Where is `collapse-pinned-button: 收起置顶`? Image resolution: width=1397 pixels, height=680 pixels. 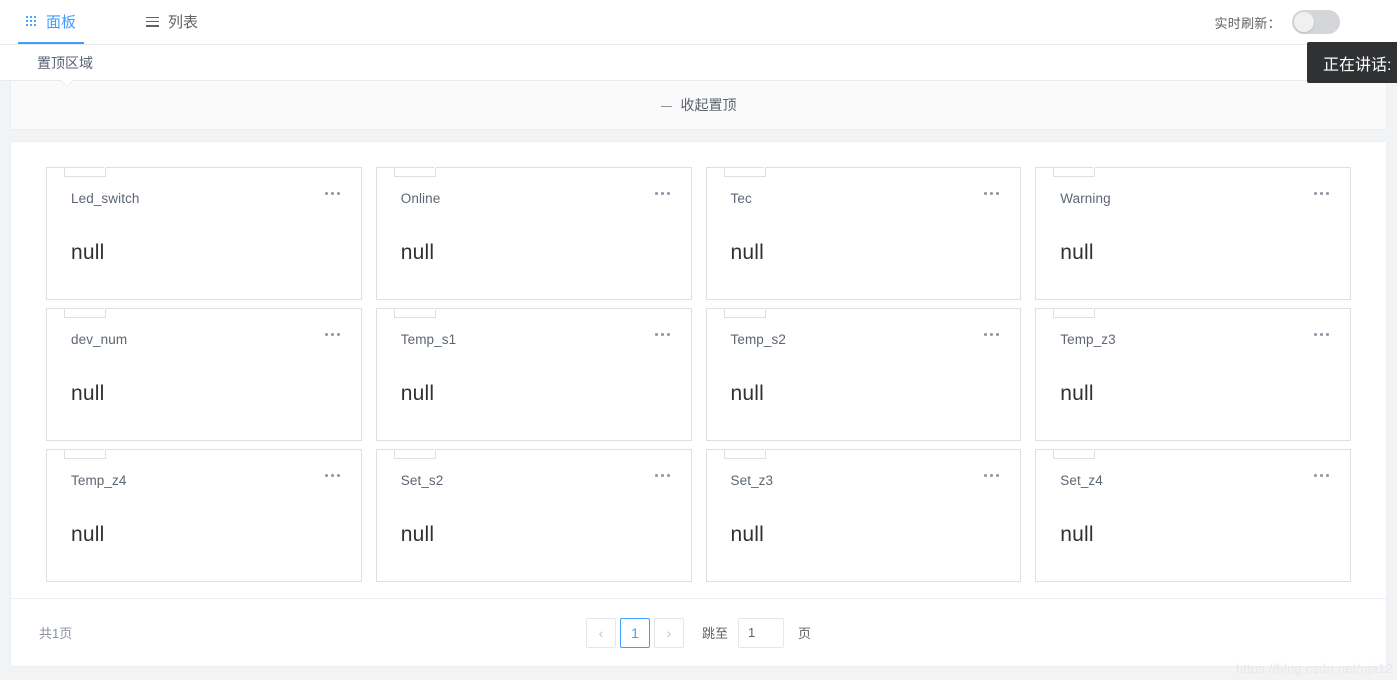 collapse-pinned-button: 收起置顶 is located at coordinates (698, 105).